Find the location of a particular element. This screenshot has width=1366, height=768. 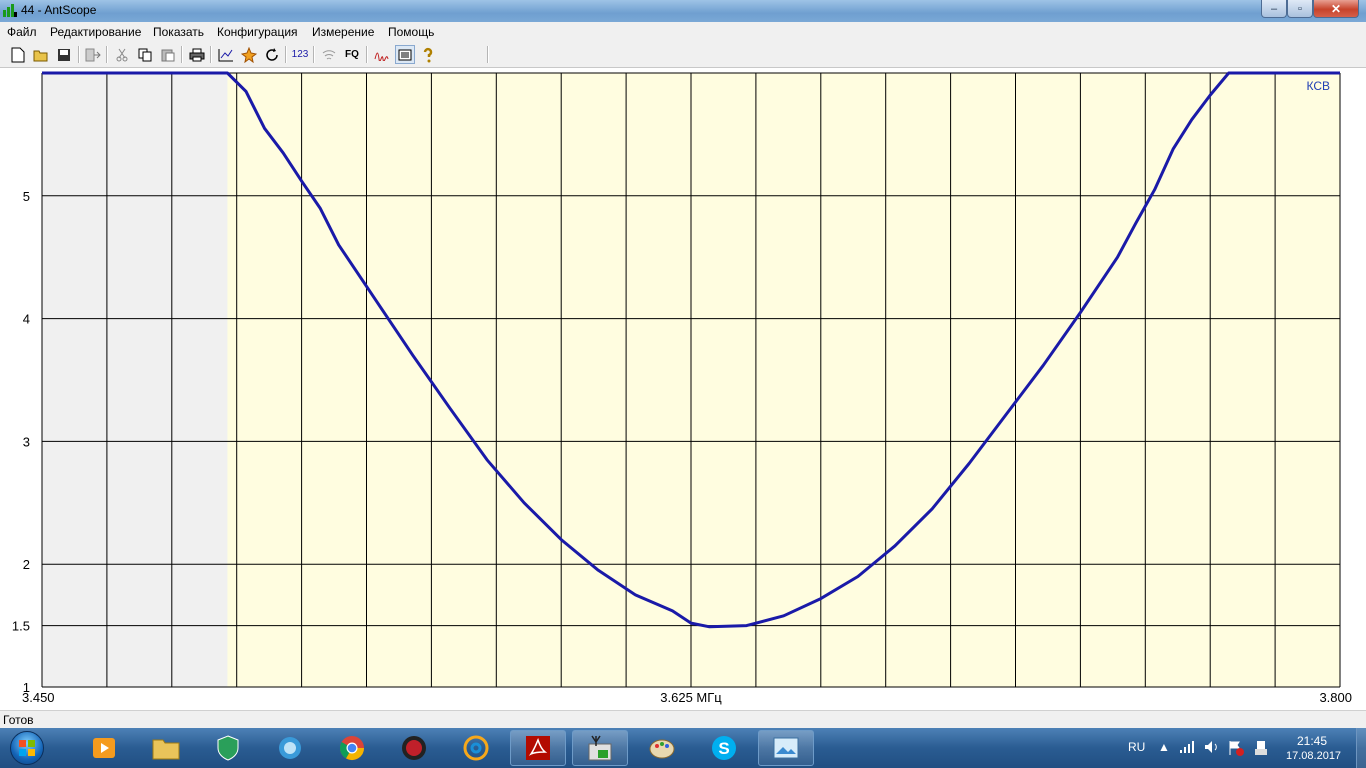

refresh-icon is located at coordinates (272, 54).